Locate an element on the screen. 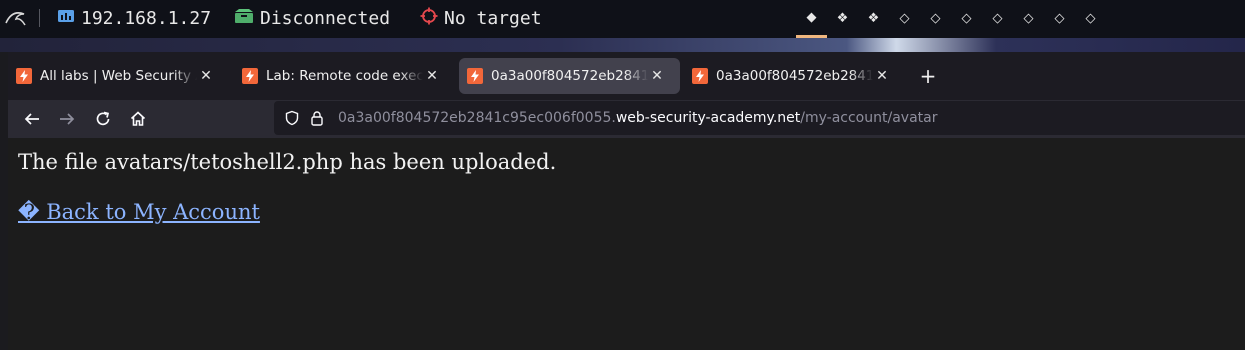 The width and height of the screenshot is (1245, 350). url-domain: web-security-academy.net is located at coordinates (708, 118).